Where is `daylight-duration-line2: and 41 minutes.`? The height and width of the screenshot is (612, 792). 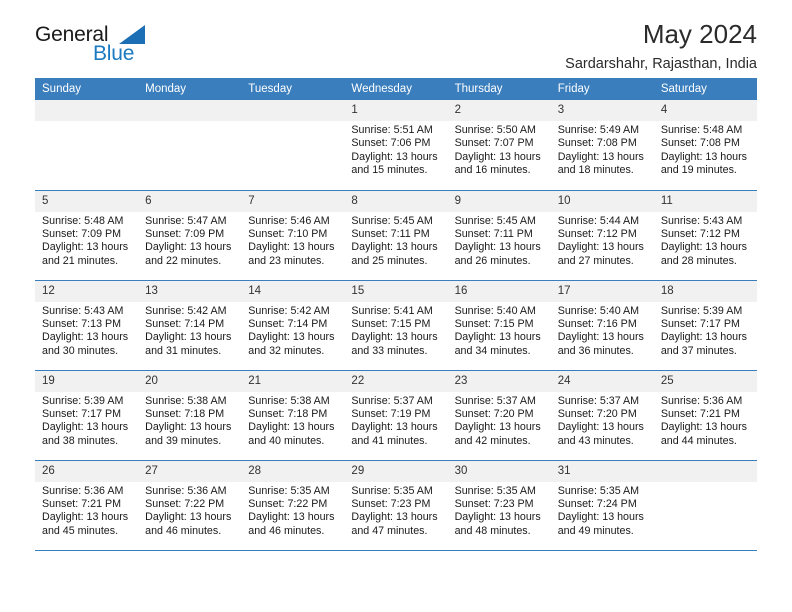
daylight-duration-line2: and 41 minutes. is located at coordinates (389, 440).